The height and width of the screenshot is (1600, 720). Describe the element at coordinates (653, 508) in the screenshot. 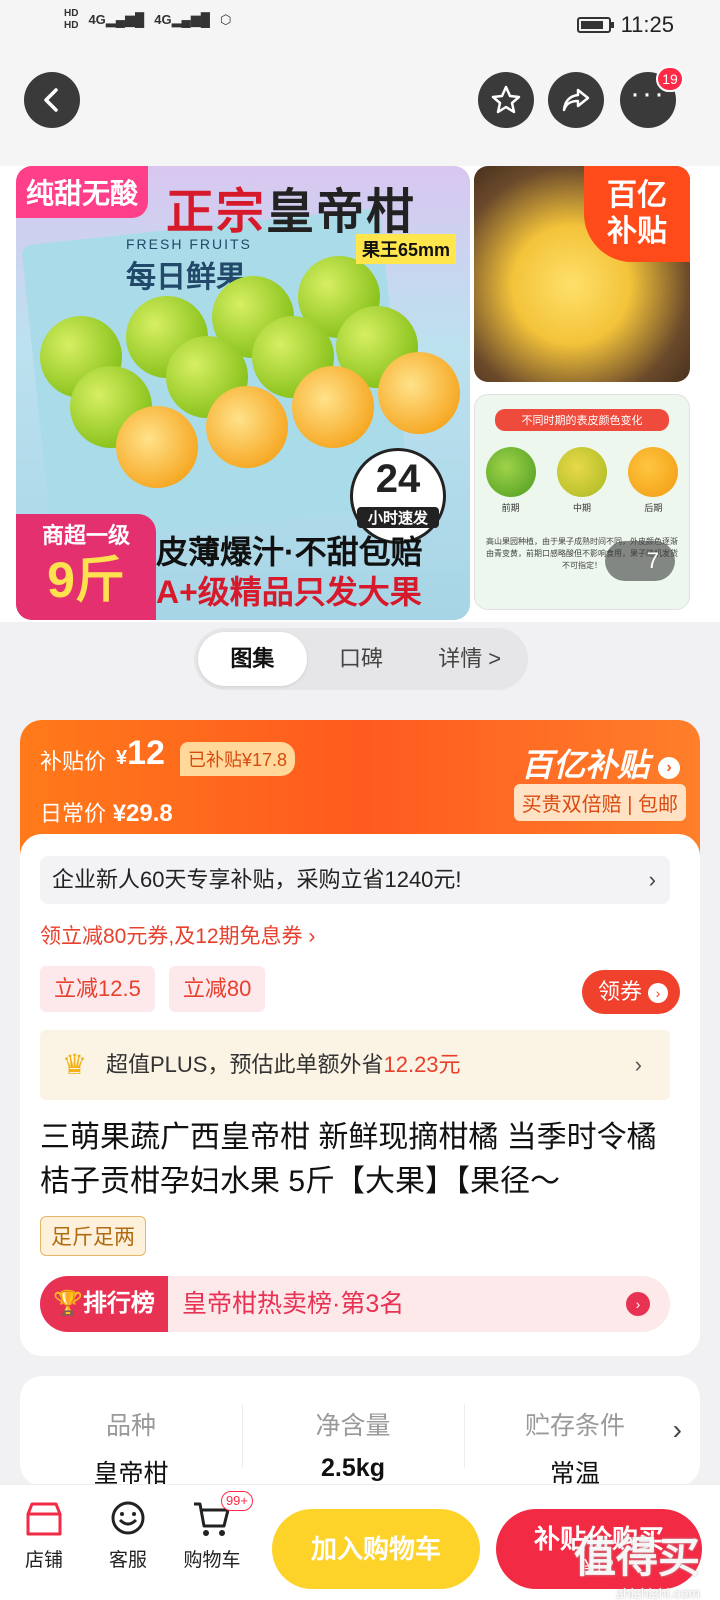

I see `stage-late: 后期` at that location.